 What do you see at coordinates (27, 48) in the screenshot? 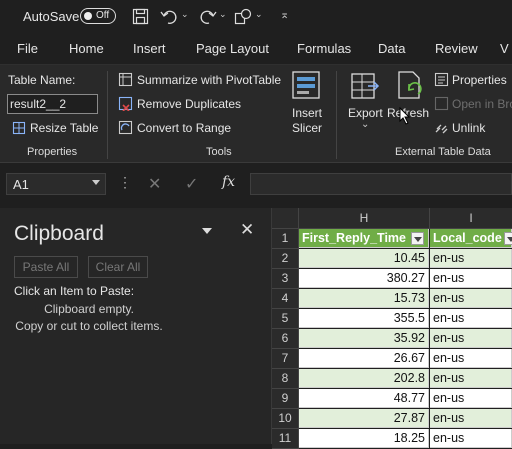
I see `menu-file: File` at bounding box center [27, 48].